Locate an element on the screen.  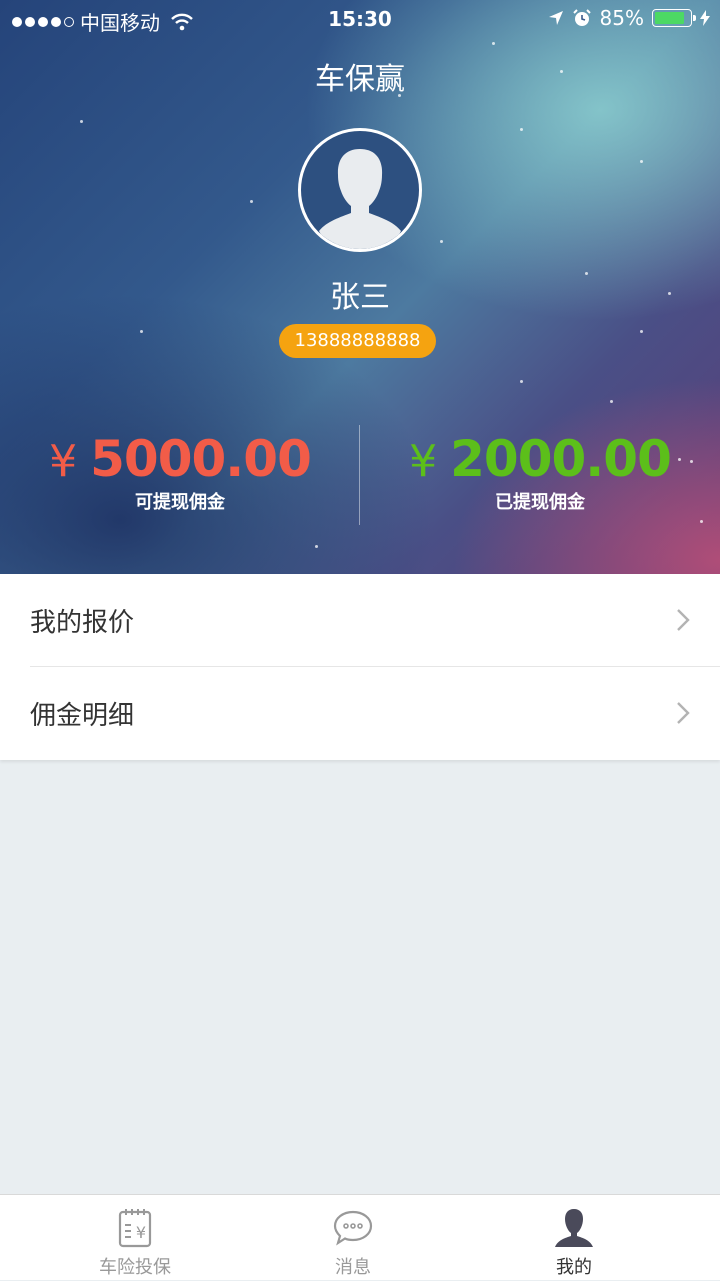
menu-item-label: 我的报价 is located at coordinates (82, 622).